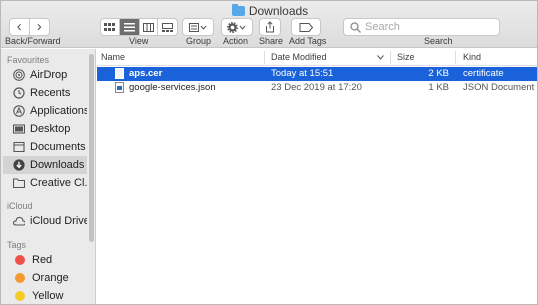 The image size is (538, 305). Describe the element at coordinates (438, 87) in the screenshot. I see `file-size: 1 KB` at that location.